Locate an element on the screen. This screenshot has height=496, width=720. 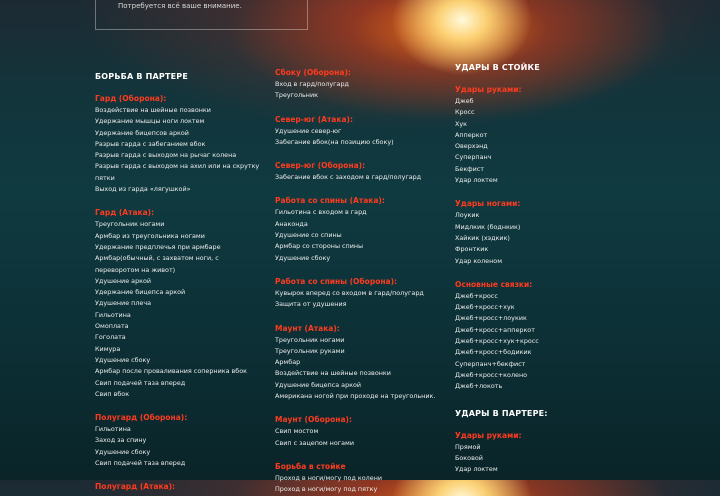
technique-item: Свип вбок is located at coordinates (112, 393).